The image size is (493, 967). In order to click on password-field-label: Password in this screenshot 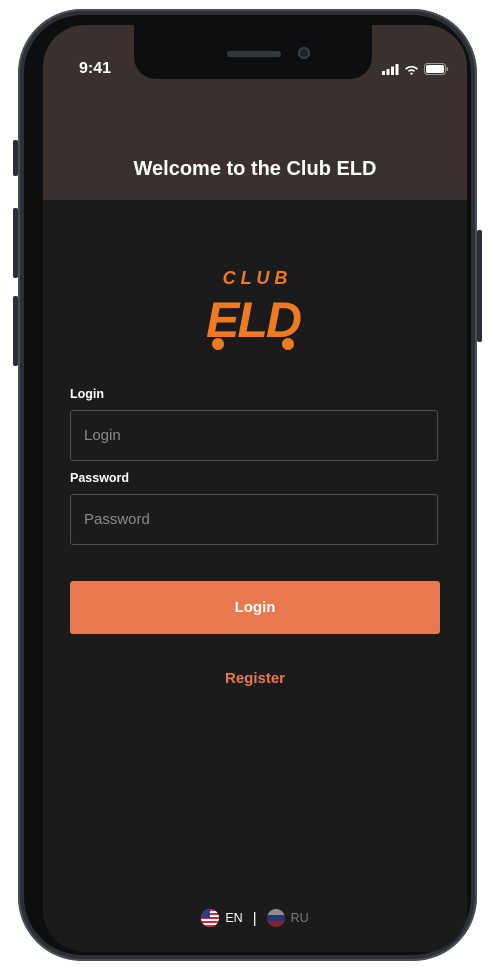, I will do `click(100, 478)`.